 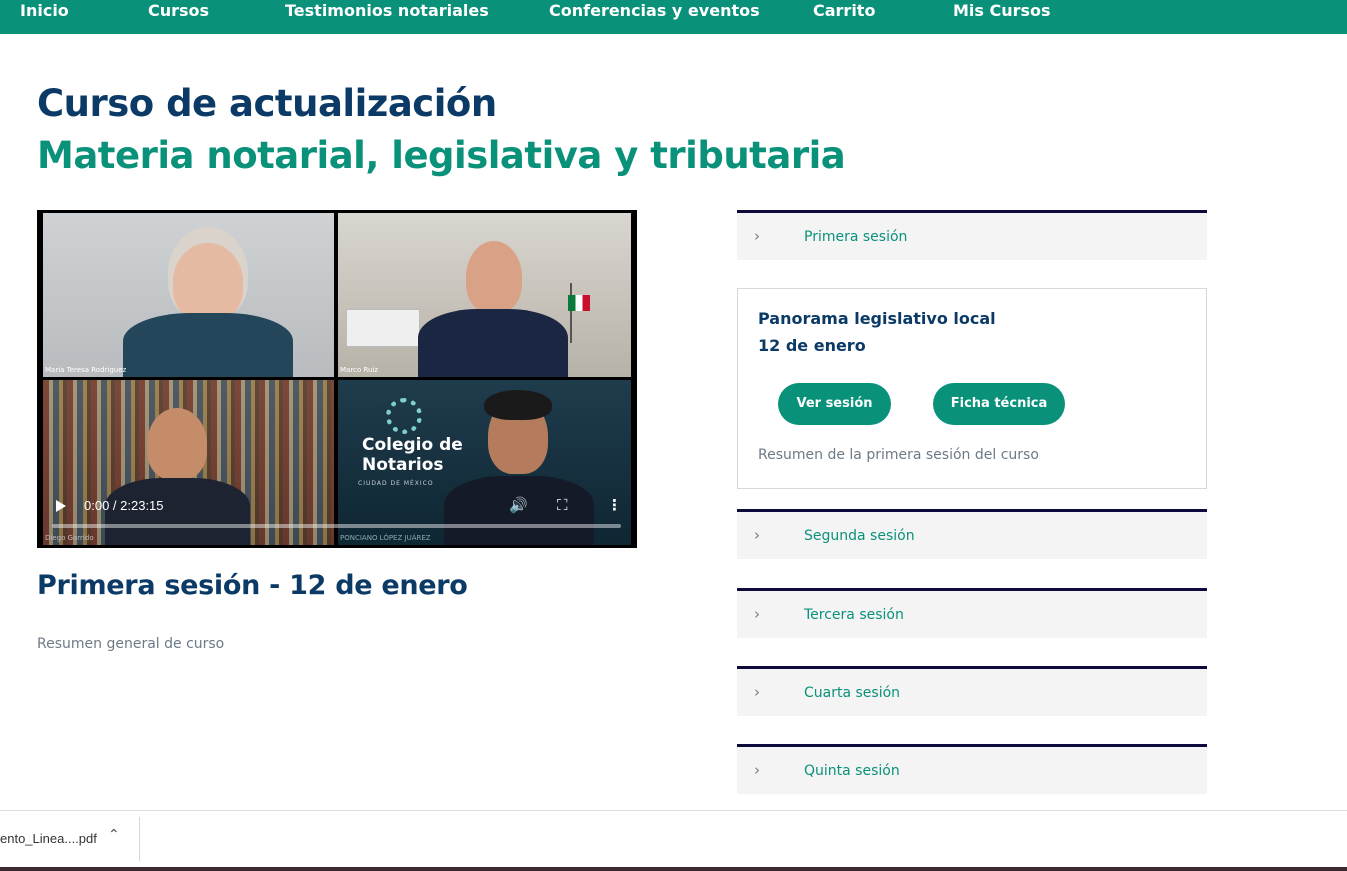 I want to click on video-controls: 0:00 / 2:23:15 🔊 ⛶ ⋮, so click(x=337, y=518).